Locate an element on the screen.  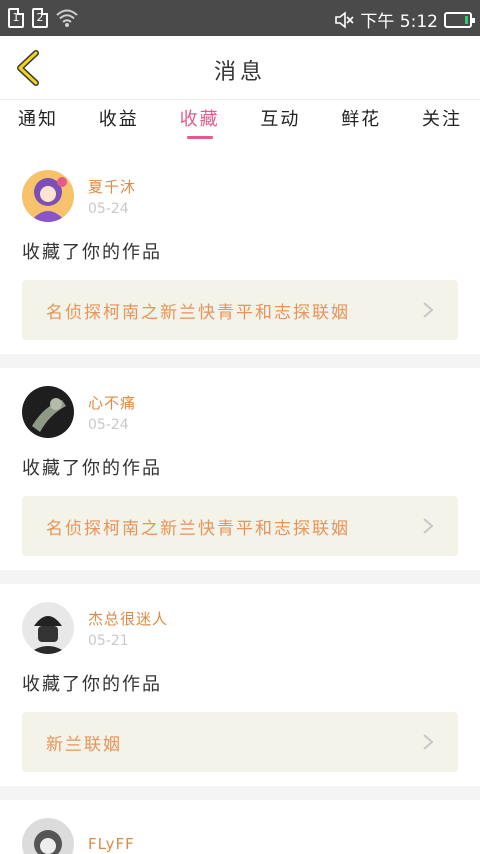
tab-flowers: 鲜花 is located at coordinates (361, 122).